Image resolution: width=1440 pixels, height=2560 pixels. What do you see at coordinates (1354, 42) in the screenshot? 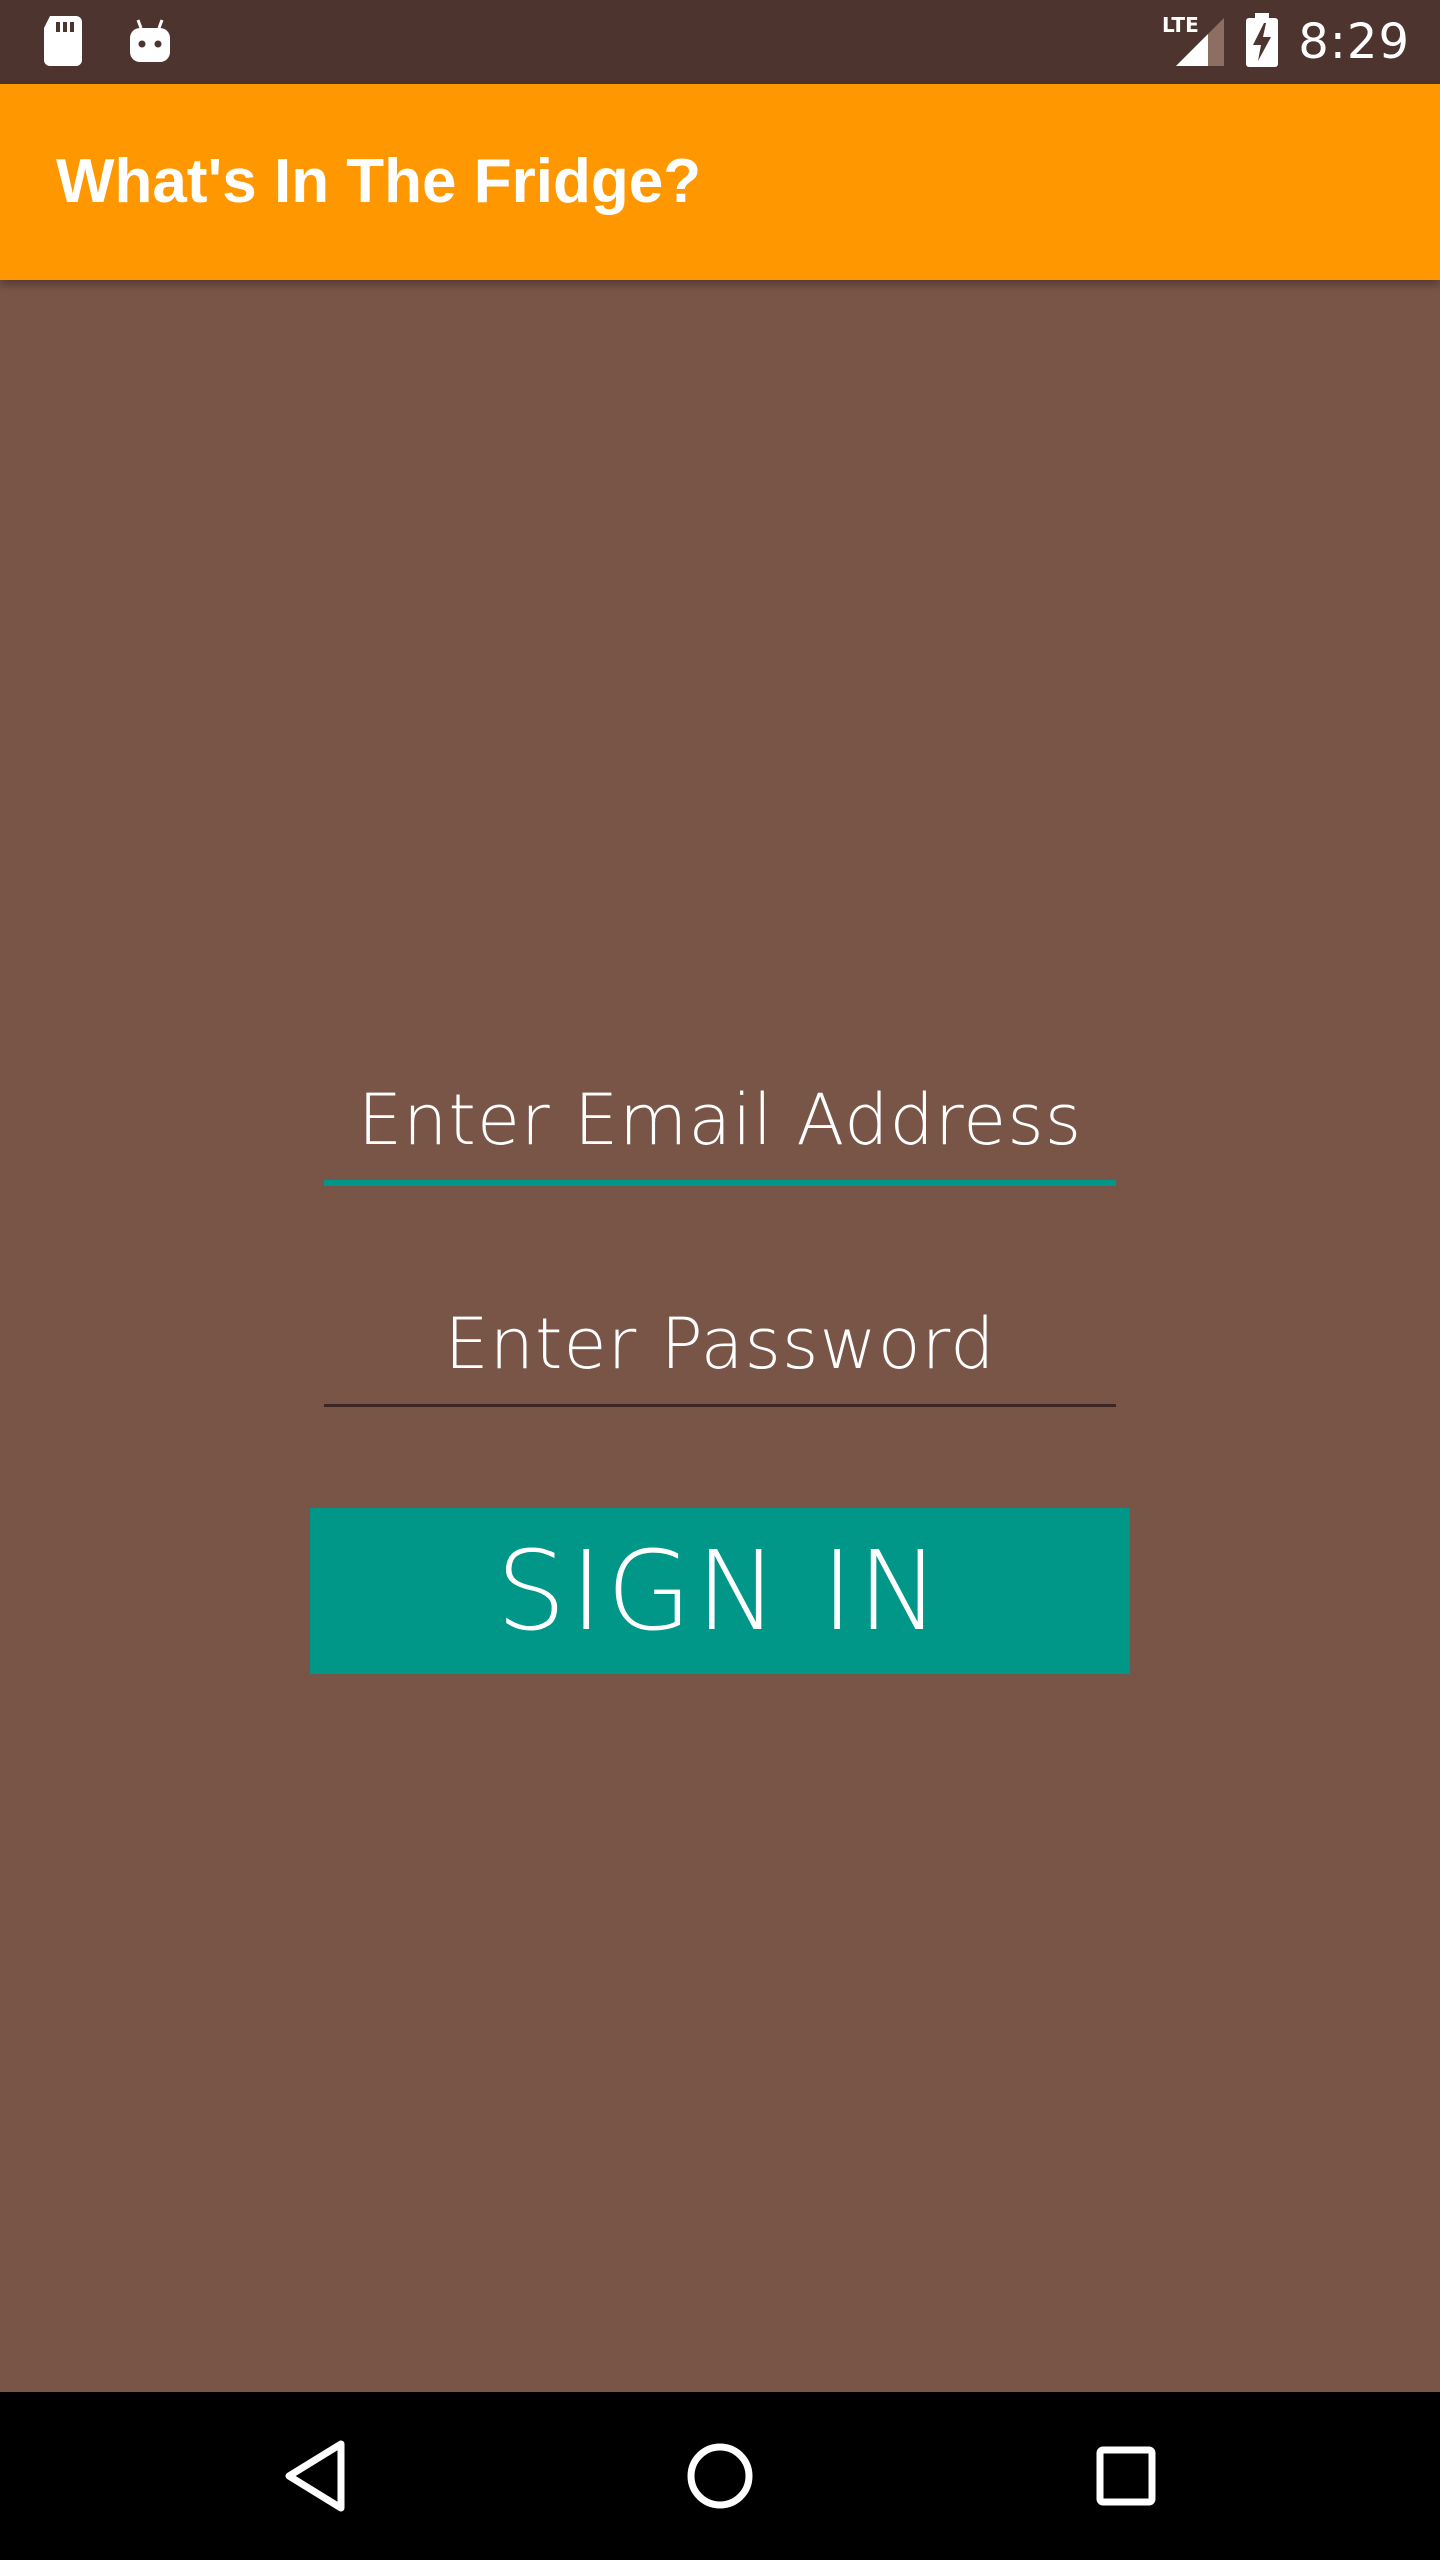
I see `clock: 8:29` at bounding box center [1354, 42].